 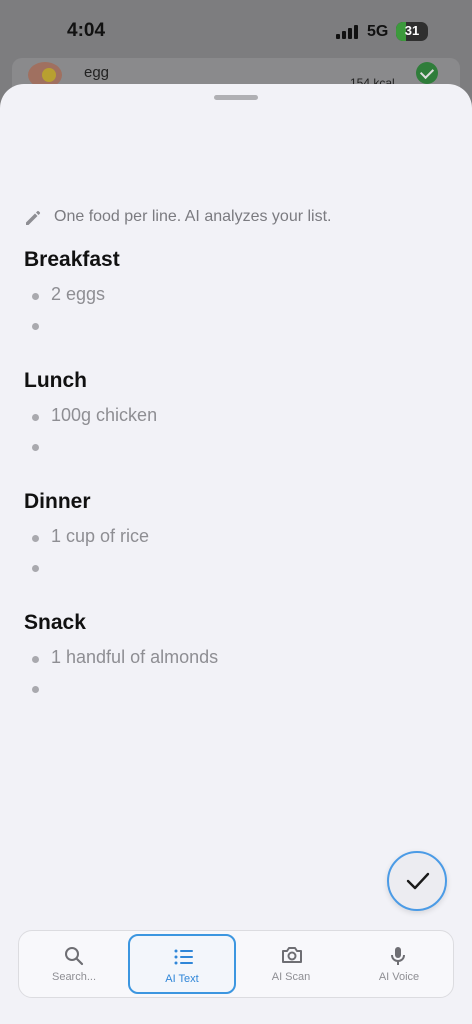 I want to click on tab-label: AI Text, so click(x=182, y=979).